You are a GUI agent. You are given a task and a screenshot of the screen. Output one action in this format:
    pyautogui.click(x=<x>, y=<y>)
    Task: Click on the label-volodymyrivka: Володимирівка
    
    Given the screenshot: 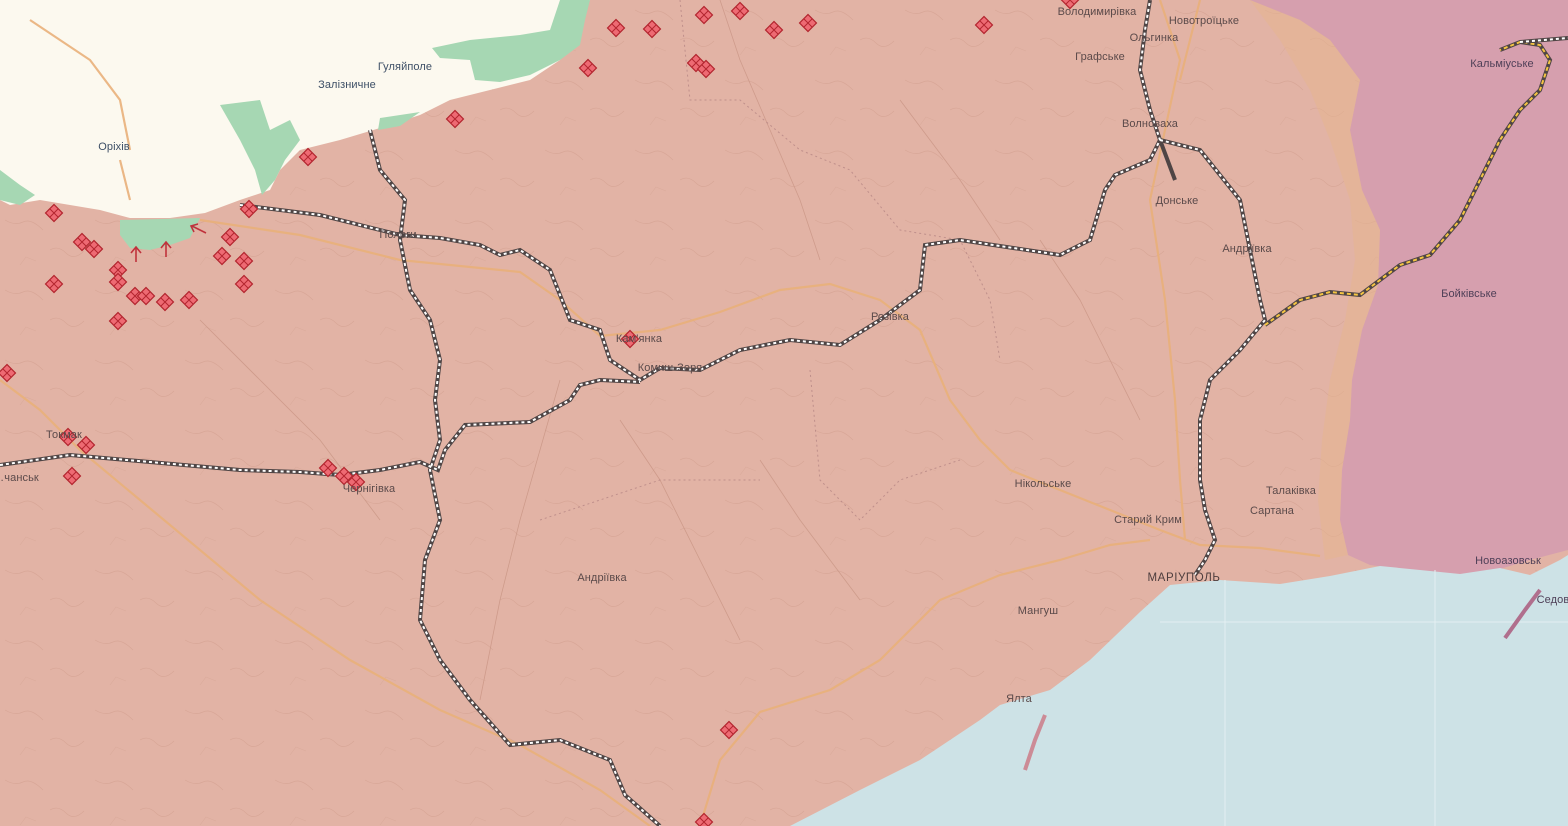 What is the action you would take?
    pyautogui.click(x=1097, y=12)
    